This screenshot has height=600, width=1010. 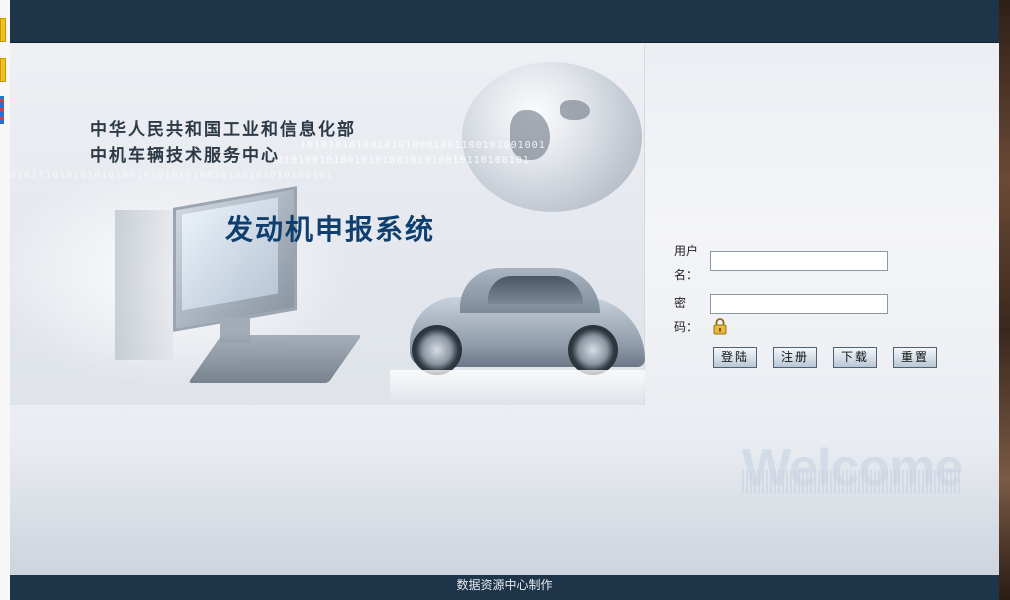 What do you see at coordinates (223, 130) in the screenshot?
I see `org-name-line1: 中华人民共和国工业和信息化部` at bounding box center [223, 130].